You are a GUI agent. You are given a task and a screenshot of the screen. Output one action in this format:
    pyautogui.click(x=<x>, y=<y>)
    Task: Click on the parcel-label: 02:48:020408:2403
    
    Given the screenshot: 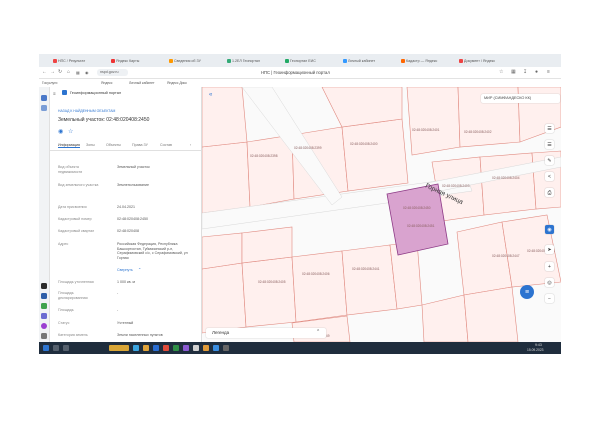 What is the action you would take?
    pyautogui.click(x=456, y=186)
    